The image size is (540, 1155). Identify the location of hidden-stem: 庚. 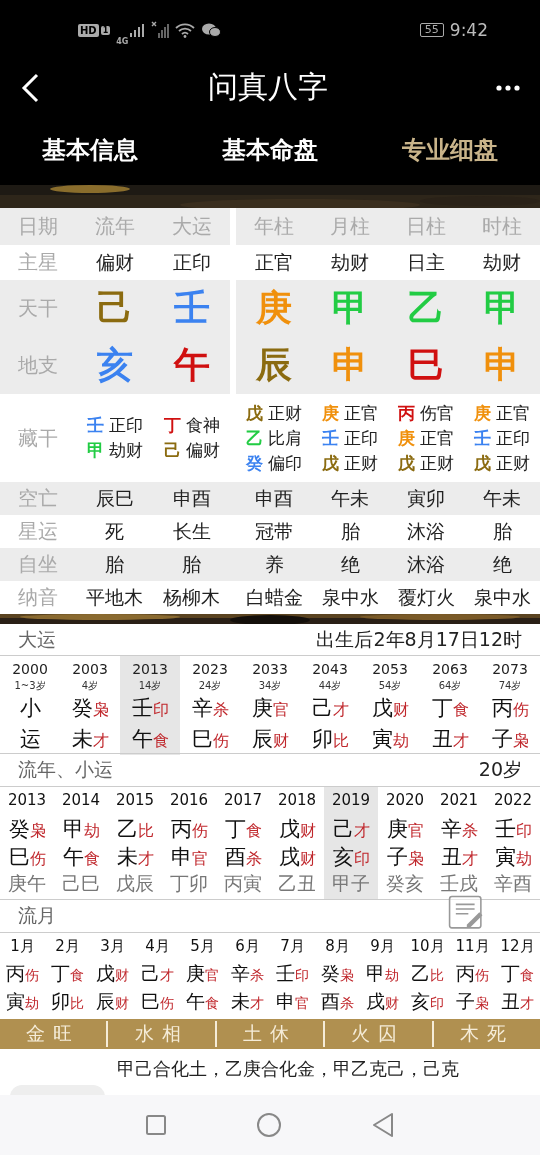
(406, 438).